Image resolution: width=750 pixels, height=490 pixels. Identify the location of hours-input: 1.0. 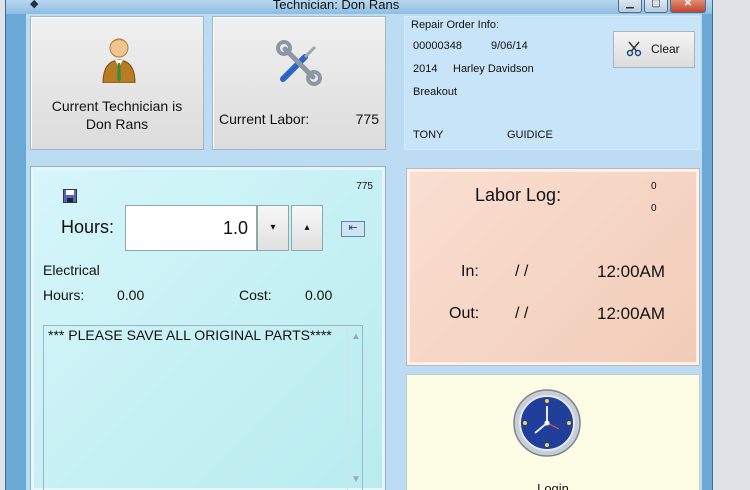
(191, 228).